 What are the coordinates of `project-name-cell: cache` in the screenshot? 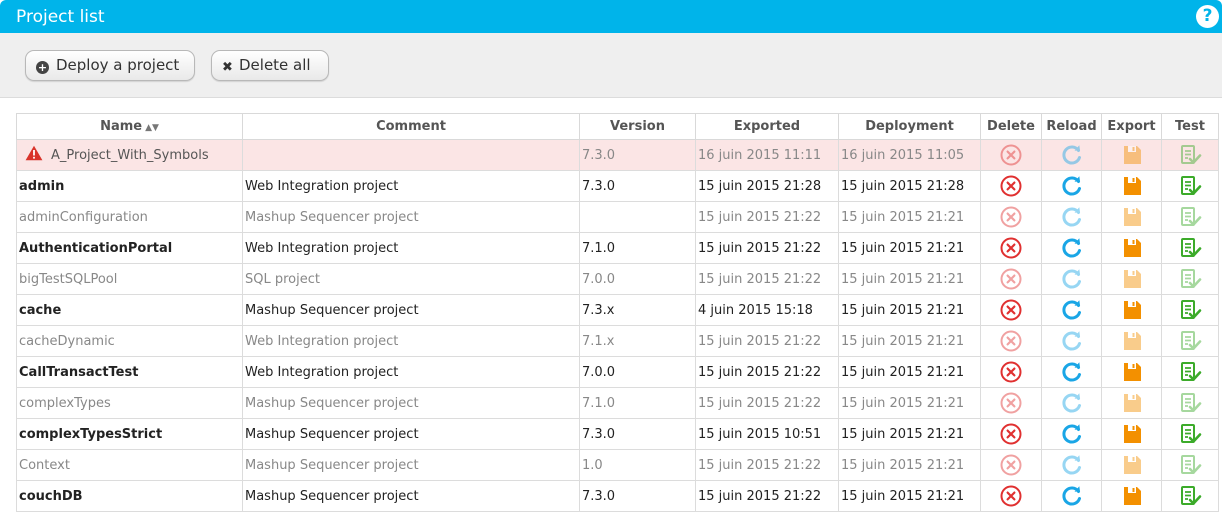 It's located at (129, 310).